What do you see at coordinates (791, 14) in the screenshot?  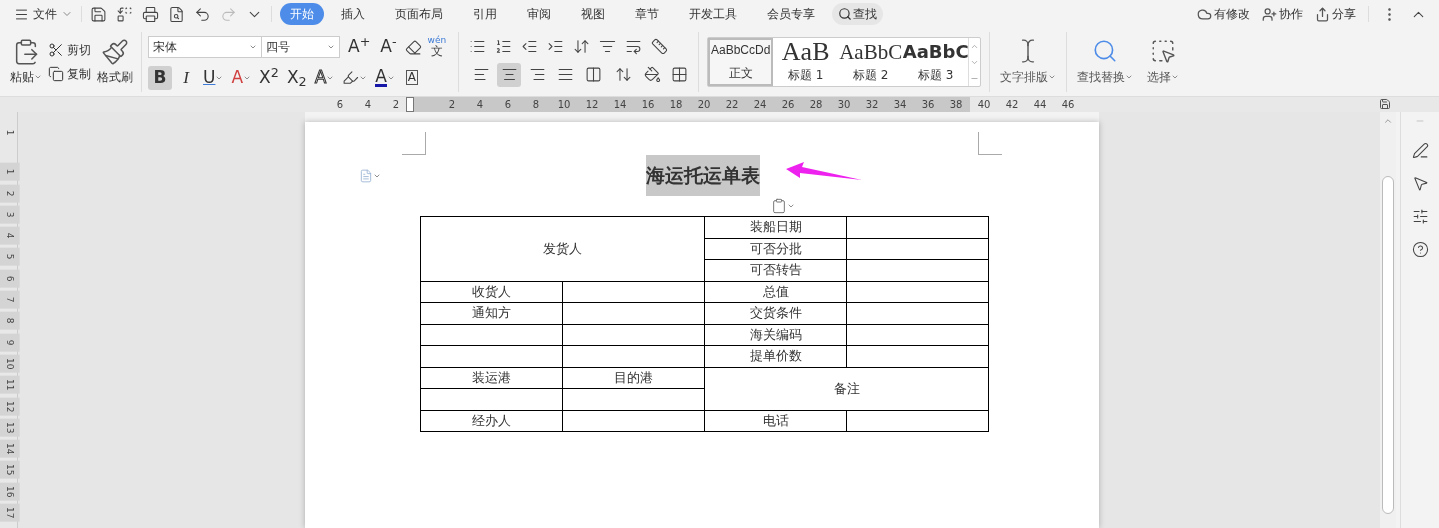 I see `ribbon-tab: 会员专享` at bounding box center [791, 14].